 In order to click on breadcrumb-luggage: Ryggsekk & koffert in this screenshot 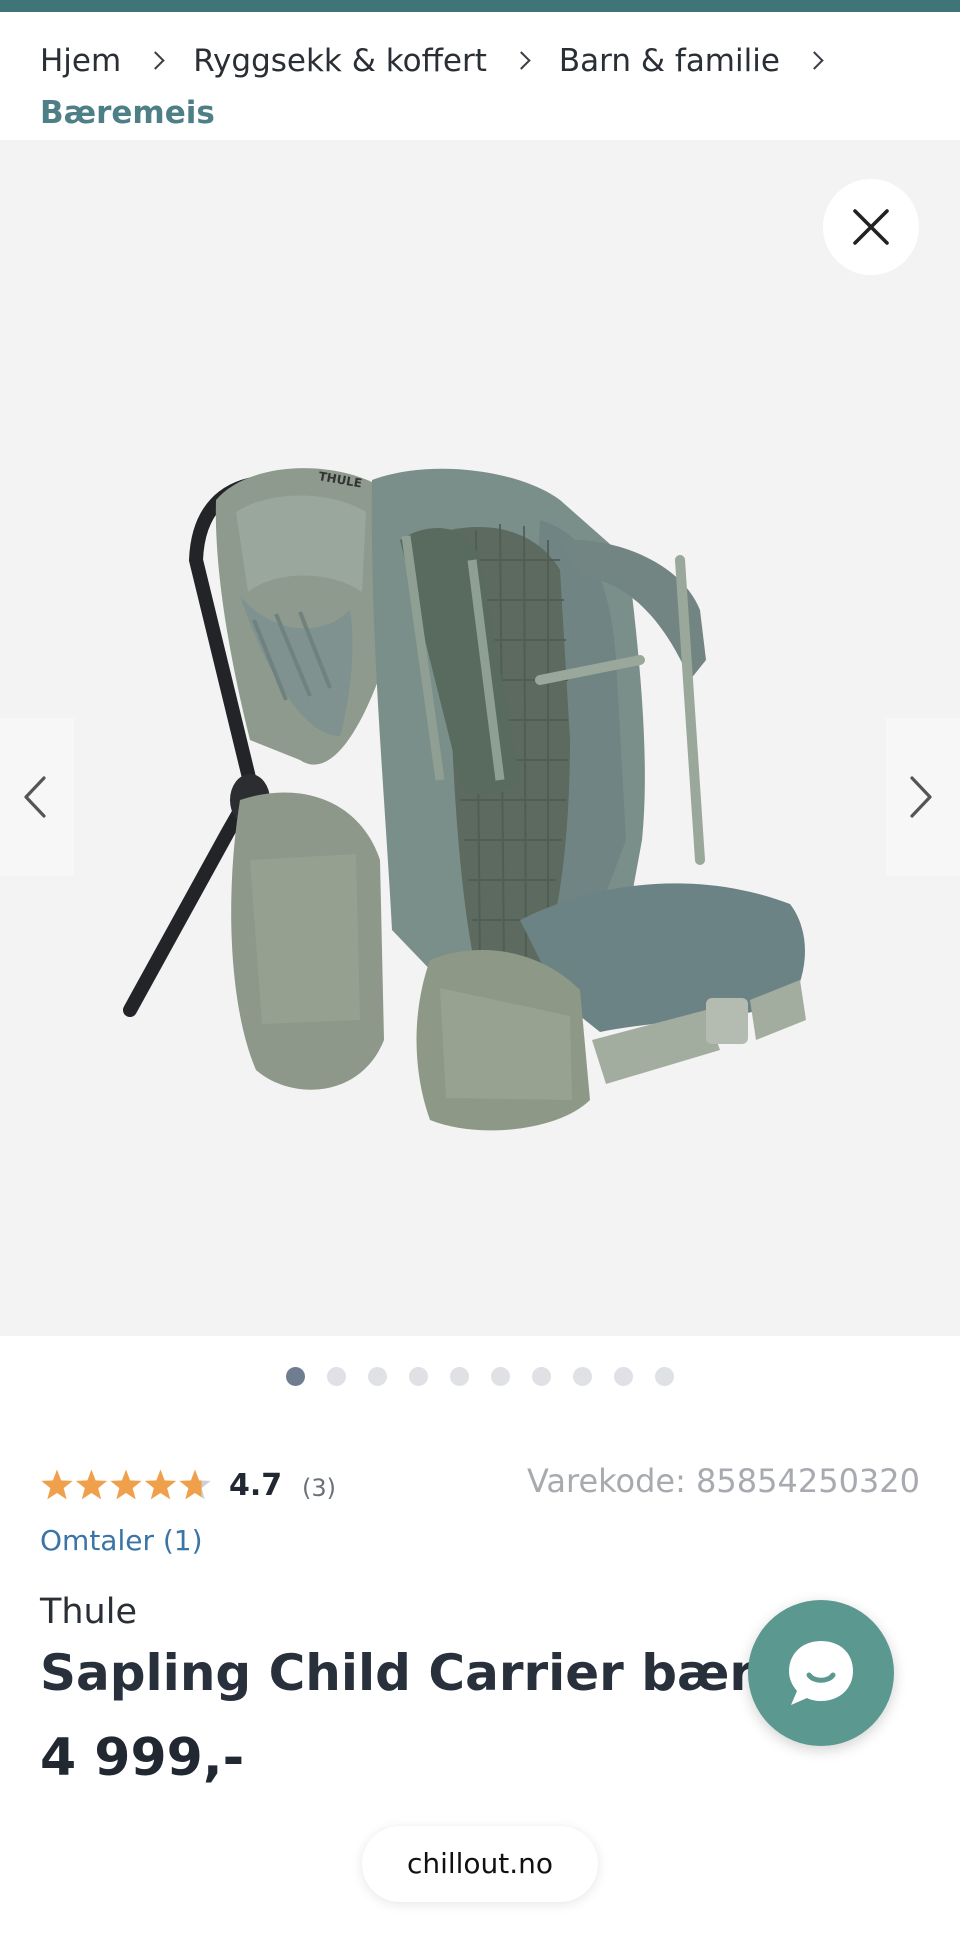, I will do `click(340, 61)`.